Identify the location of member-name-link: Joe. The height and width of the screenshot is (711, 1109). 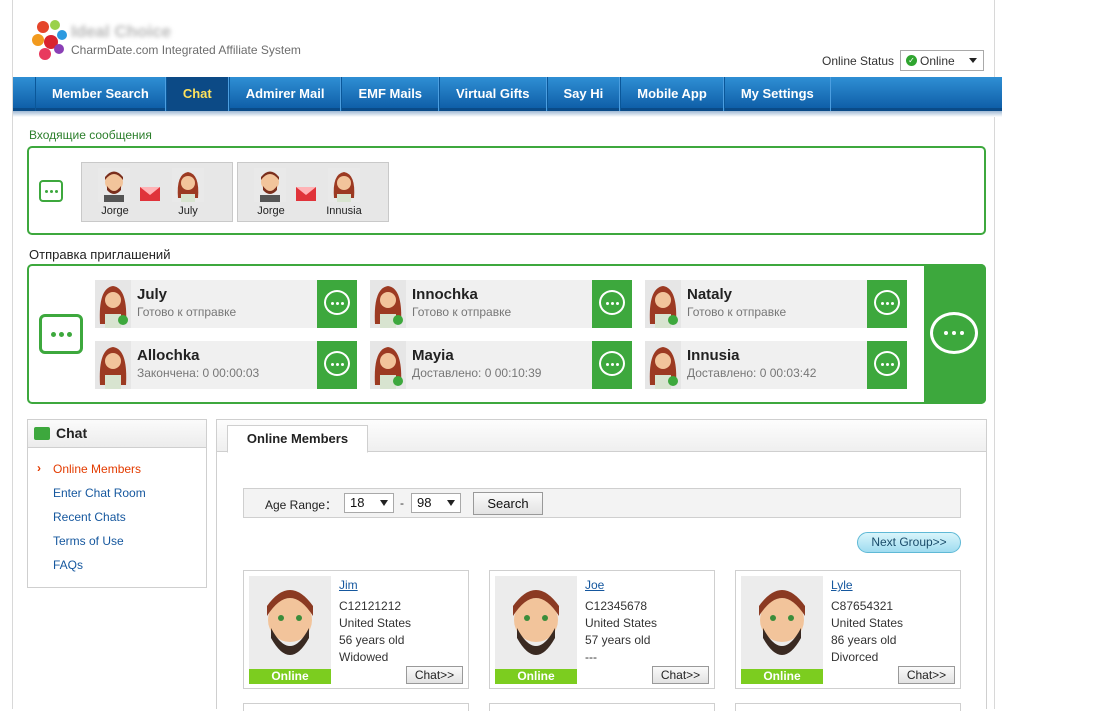
(594, 585).